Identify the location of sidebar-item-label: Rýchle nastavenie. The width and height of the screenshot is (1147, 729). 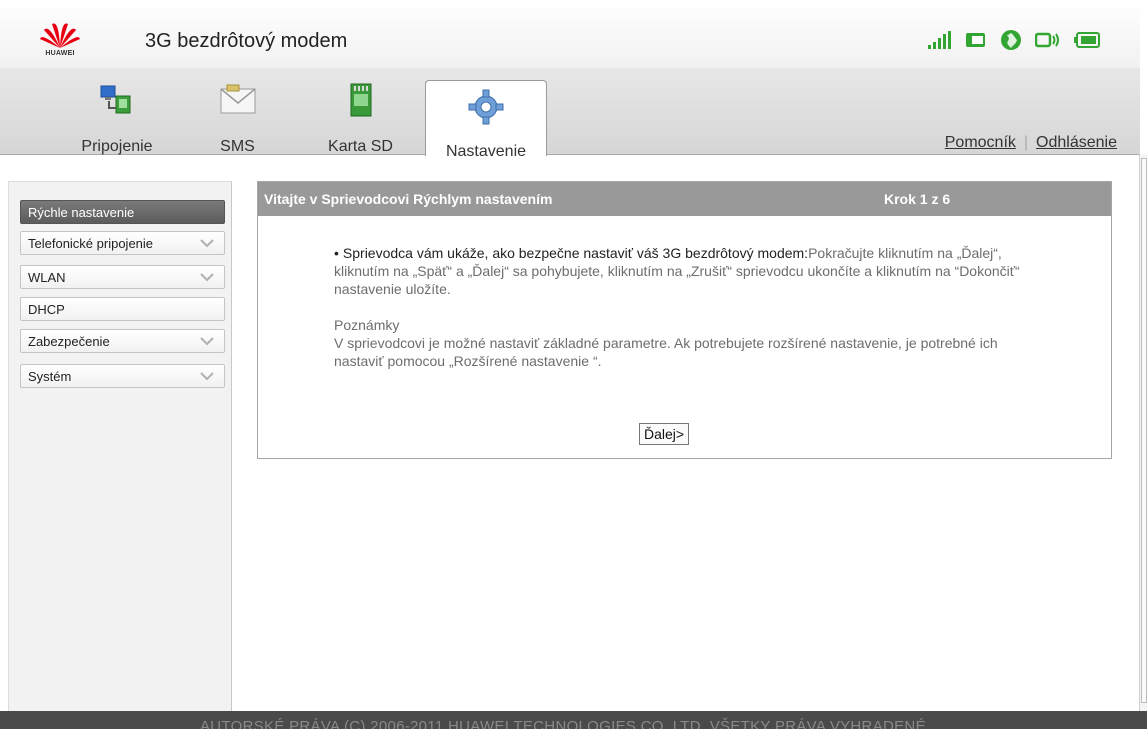
(81, 212).